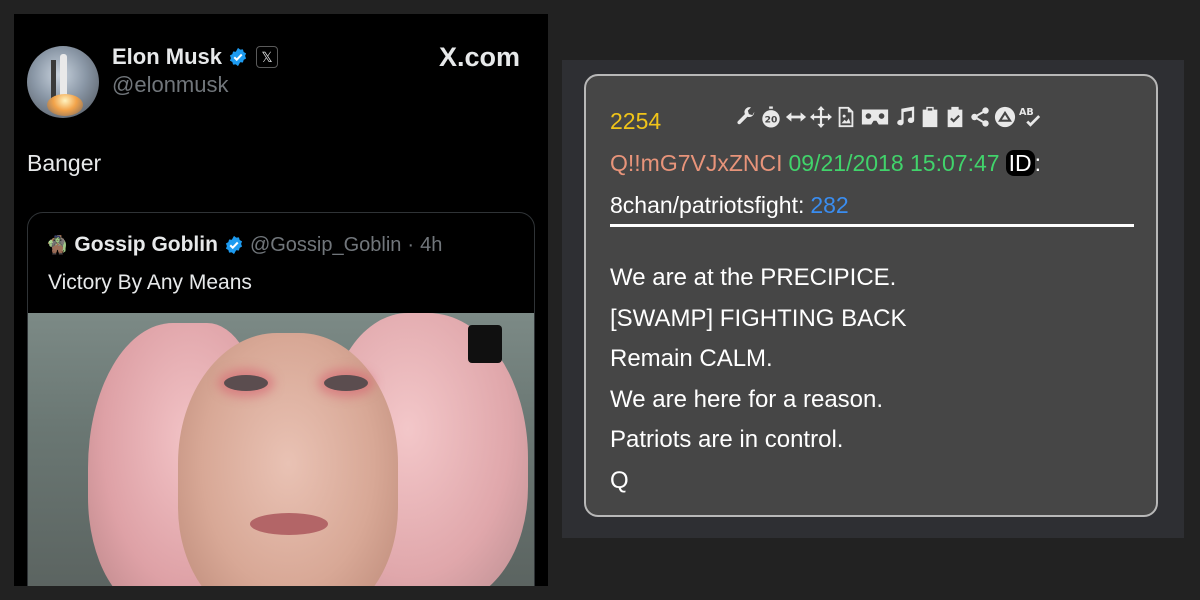 Image resolution: width=1200 pixels, height=600 pixels. Describe the element at coordinates (979, 117) in the screenshot. I see `share-icon` at that location.